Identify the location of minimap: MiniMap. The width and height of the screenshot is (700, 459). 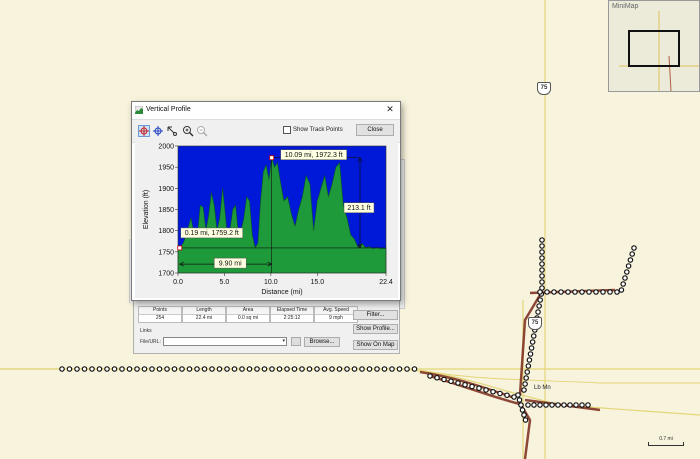
(654, 46).